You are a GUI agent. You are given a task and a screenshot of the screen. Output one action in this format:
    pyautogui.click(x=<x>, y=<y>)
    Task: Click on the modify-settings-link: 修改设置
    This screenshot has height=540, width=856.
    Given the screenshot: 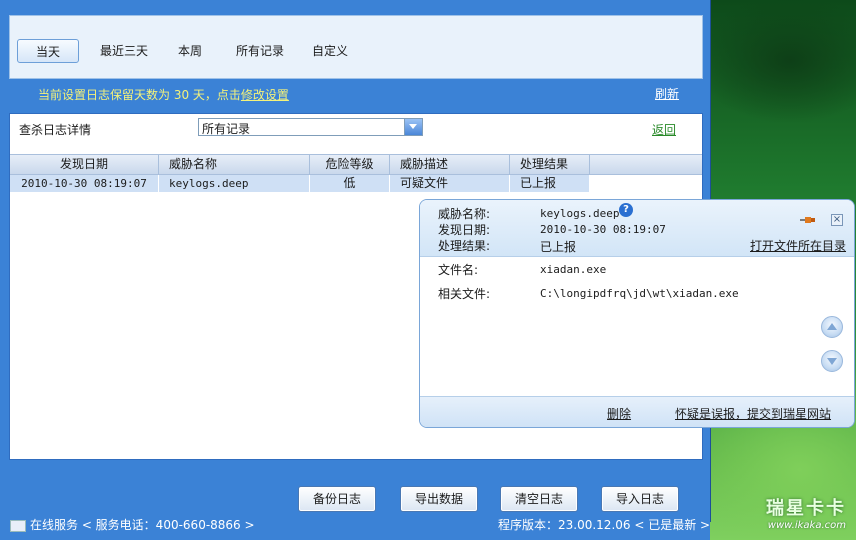 What is the action you would take?
    pyautogui.click(x=265, y=95)
    